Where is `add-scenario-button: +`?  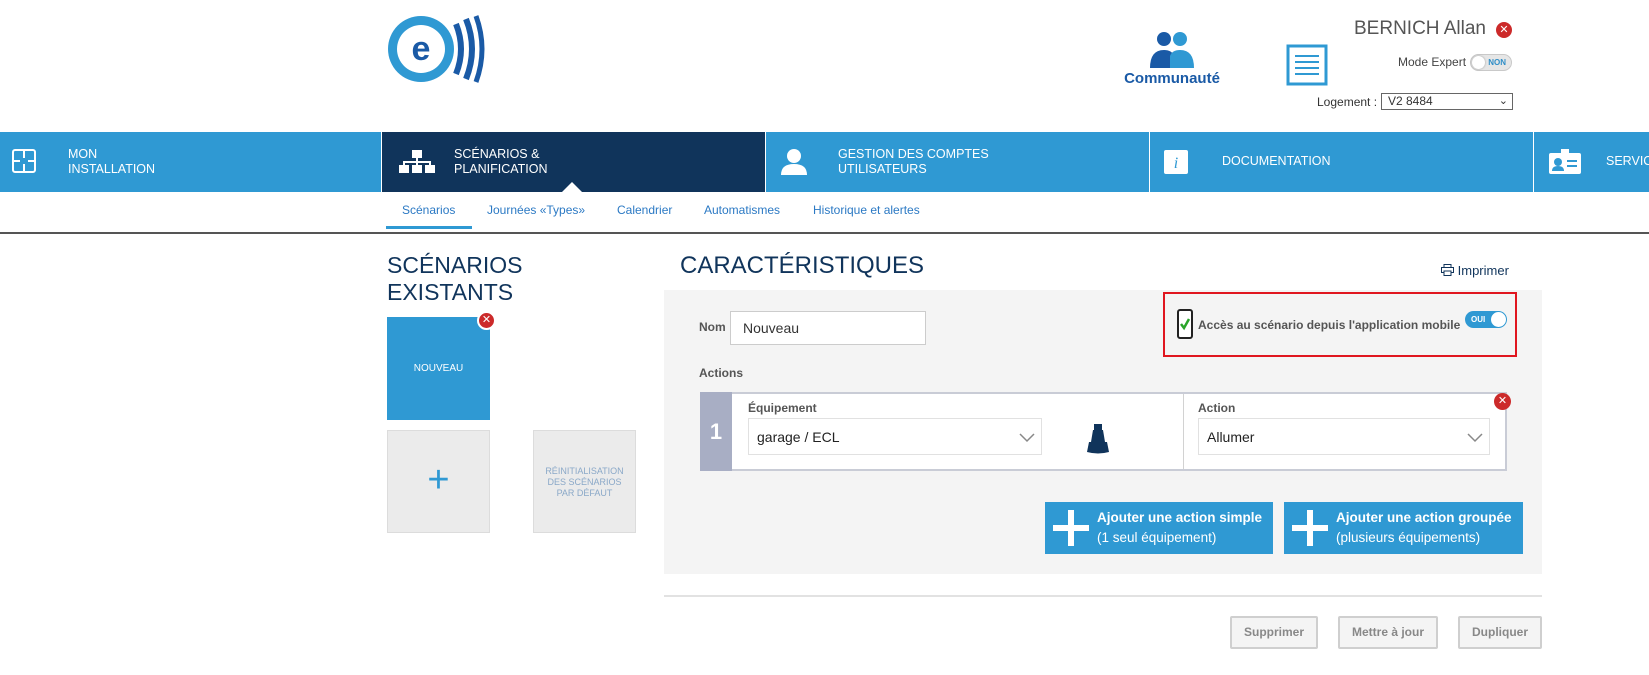 add-scenario-button: + is located at coordinates (438, 481).